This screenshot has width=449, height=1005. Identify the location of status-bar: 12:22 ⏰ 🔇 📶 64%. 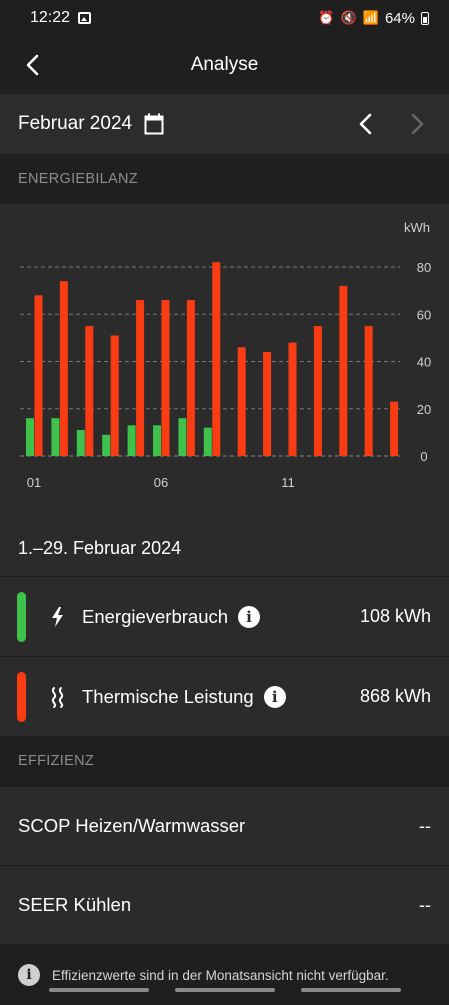
(224, 18).